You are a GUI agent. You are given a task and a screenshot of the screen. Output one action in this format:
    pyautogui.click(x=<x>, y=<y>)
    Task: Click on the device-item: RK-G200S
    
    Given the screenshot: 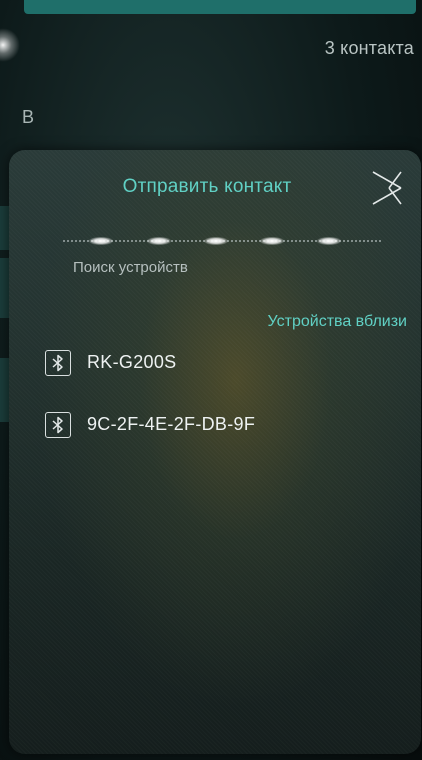 What is the action you would take?
    pyautogui.click(x=215, y=365)
    